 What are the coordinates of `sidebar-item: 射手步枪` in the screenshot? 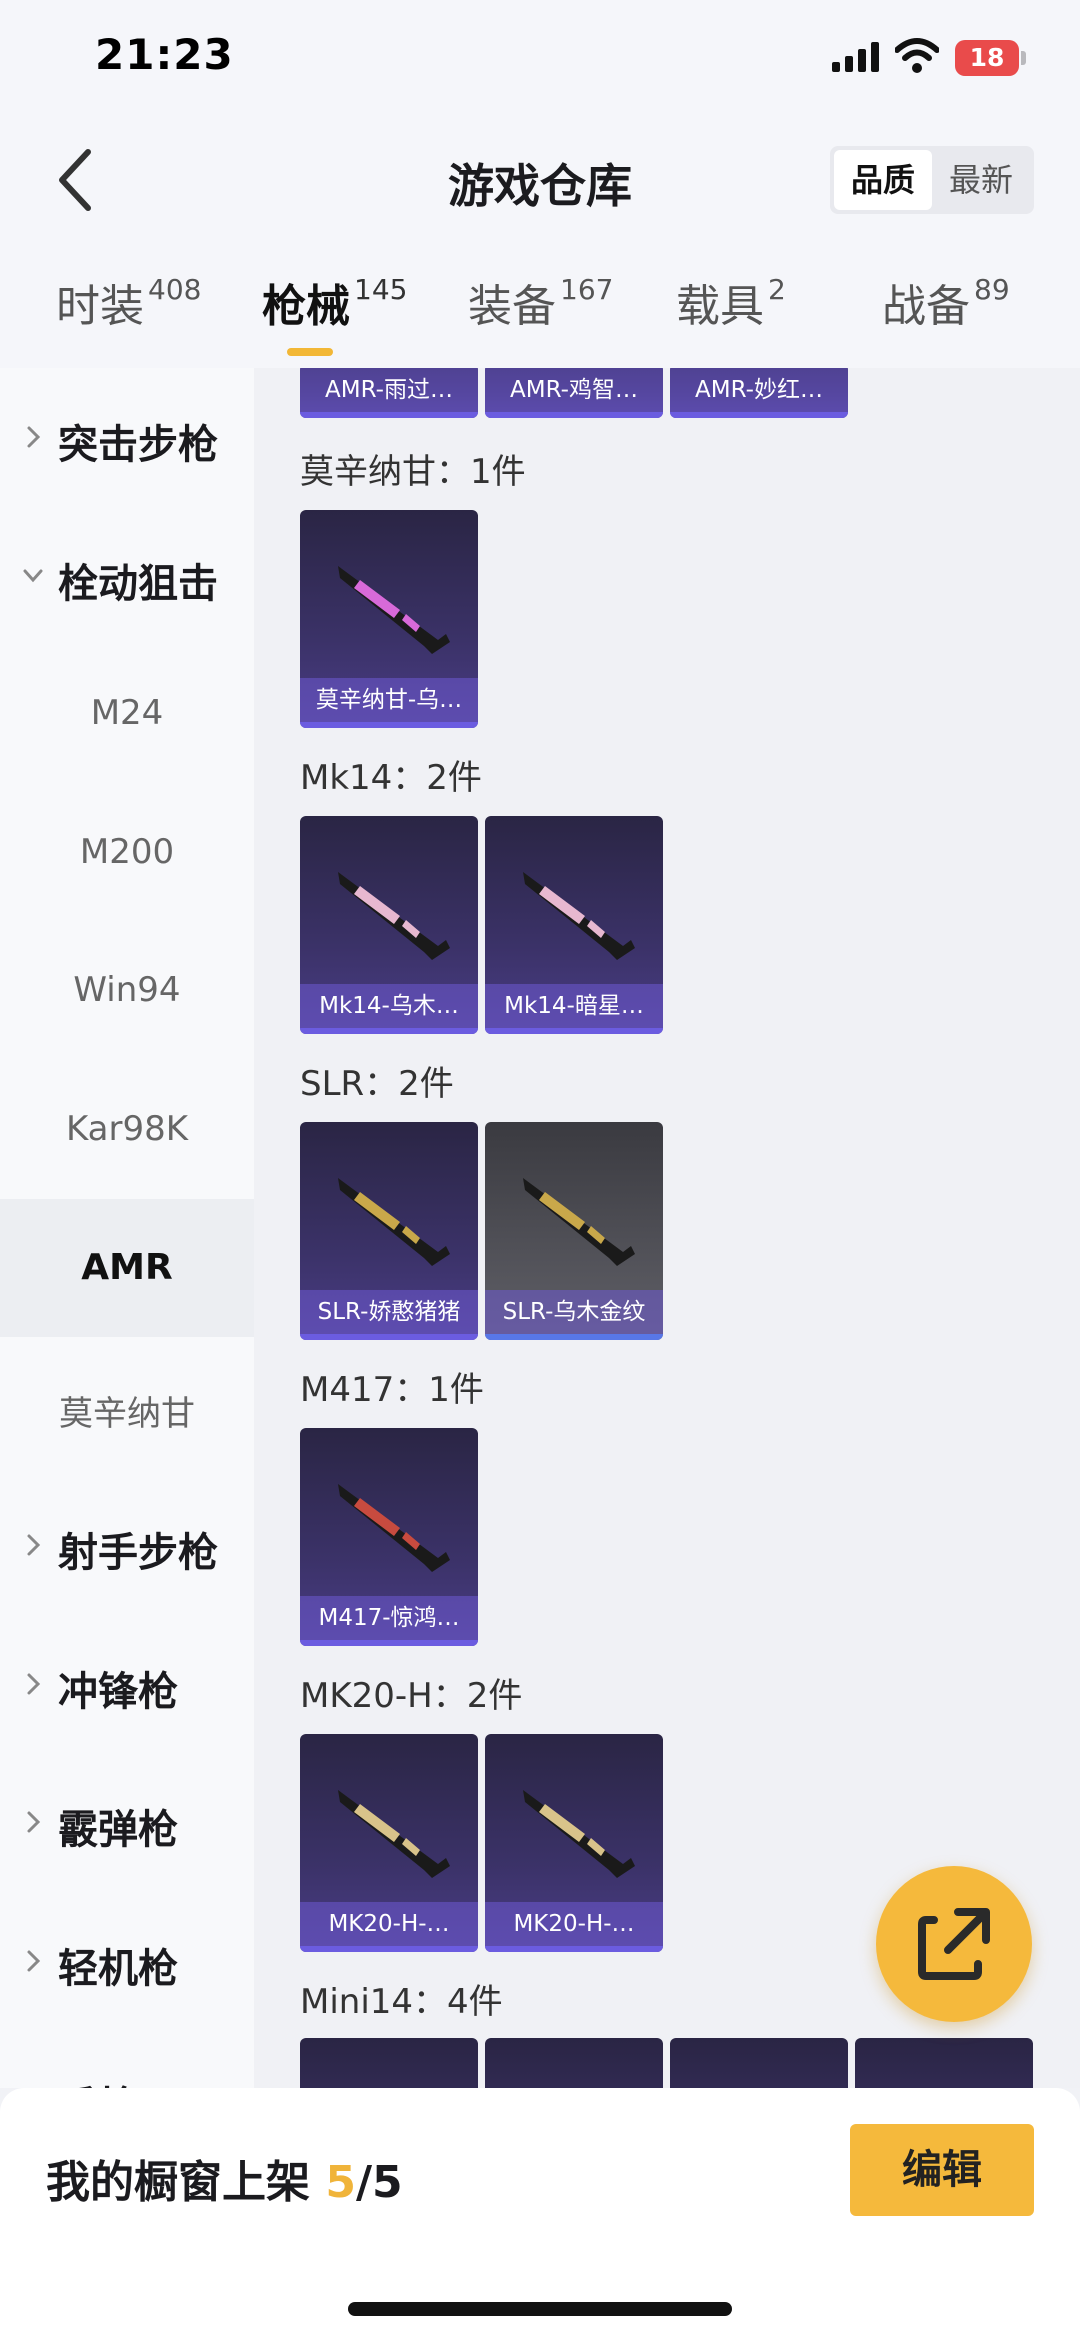 It's located at (127, 1545).